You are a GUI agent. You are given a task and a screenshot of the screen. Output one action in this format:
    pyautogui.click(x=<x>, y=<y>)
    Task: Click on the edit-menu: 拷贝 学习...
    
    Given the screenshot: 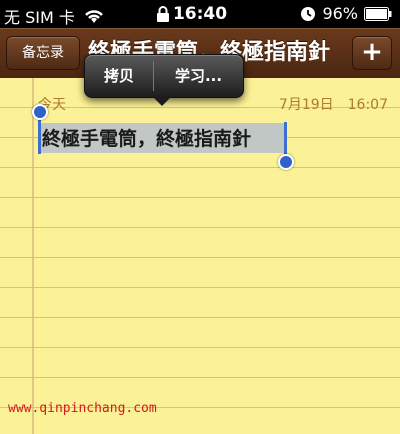 What is the action you would take?
    pyautogui.click(x=164, y=76)
    